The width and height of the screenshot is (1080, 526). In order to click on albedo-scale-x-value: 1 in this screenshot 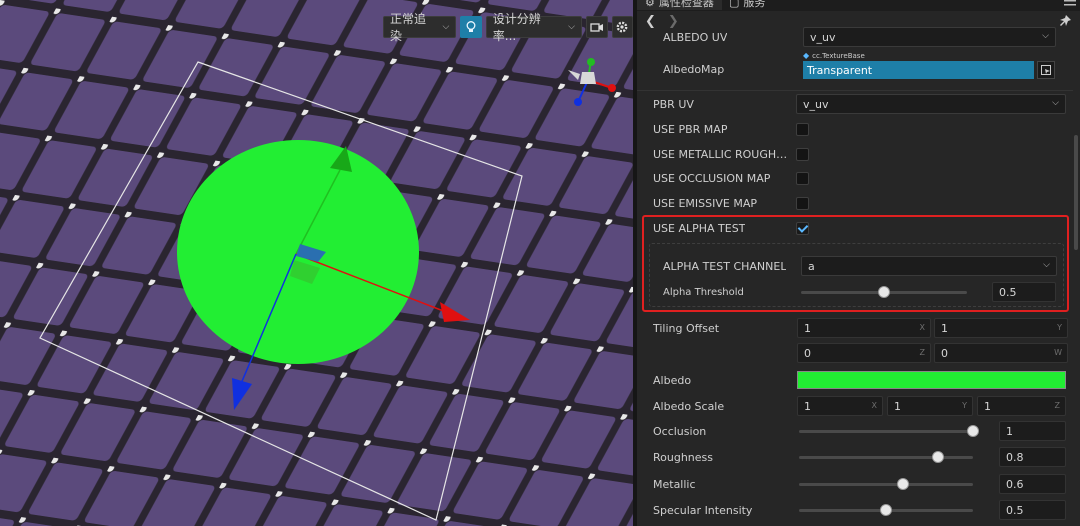, I will do `click(807, 406)`.